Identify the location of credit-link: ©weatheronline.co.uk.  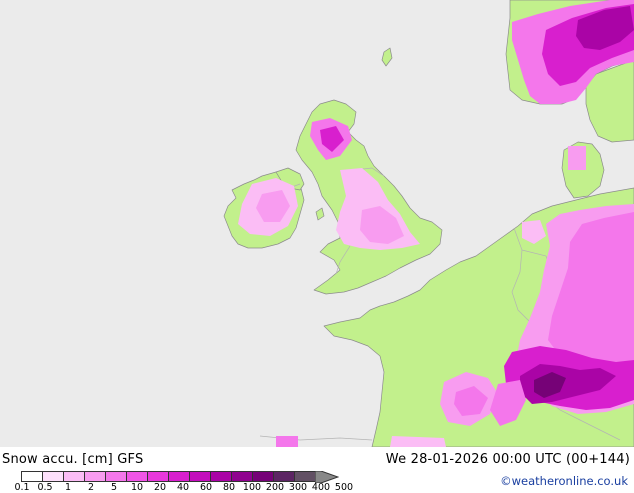
(564, 481).